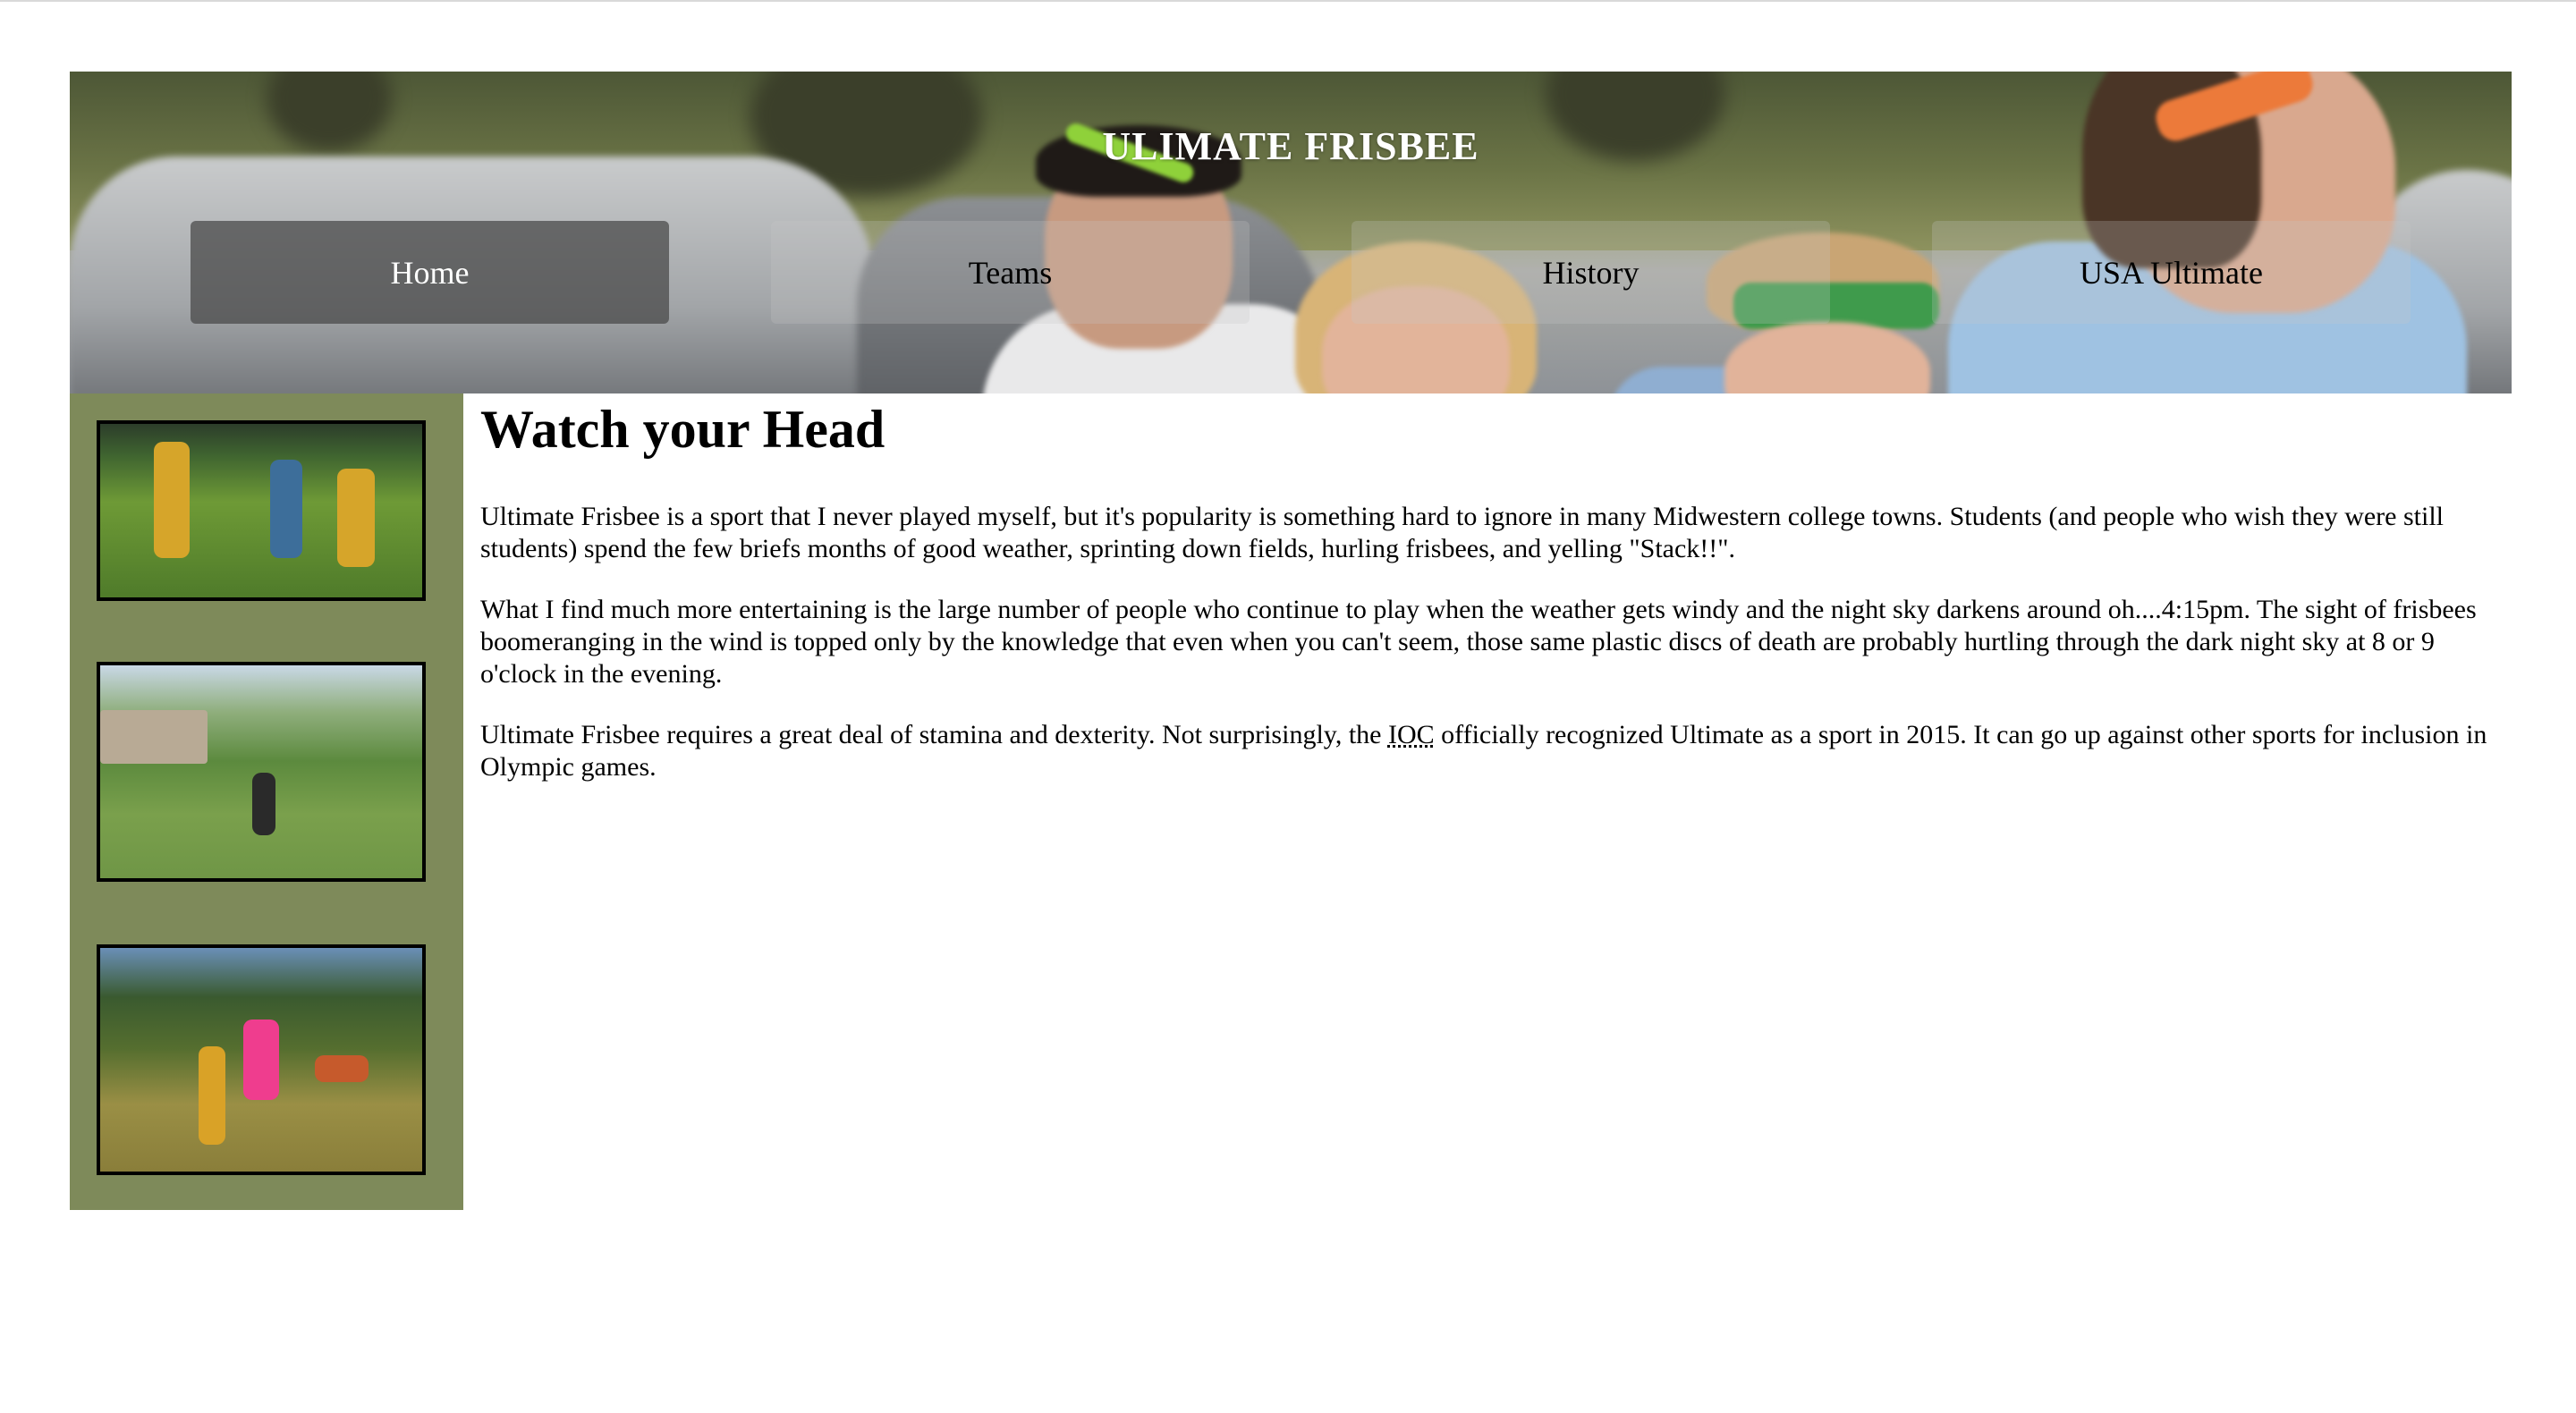  What do you see at coordinates (683, 429) in the screenshot?
I see `article-heading: Watch your Head` at bounding box center [683, 429].